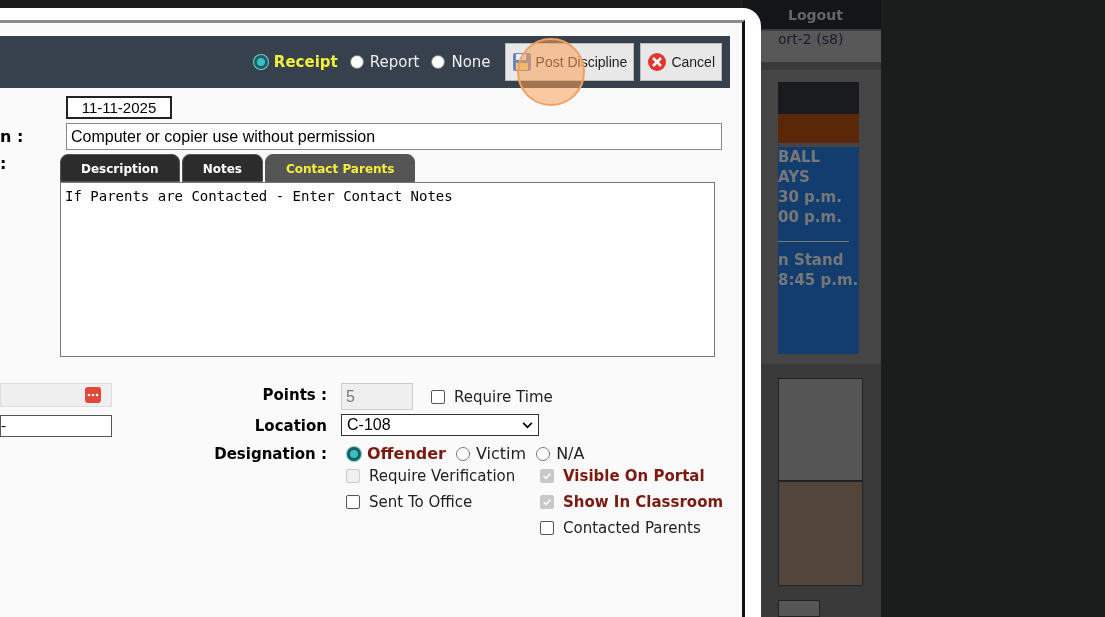  I want to click on chevron-down-icon, so click(527, 425).